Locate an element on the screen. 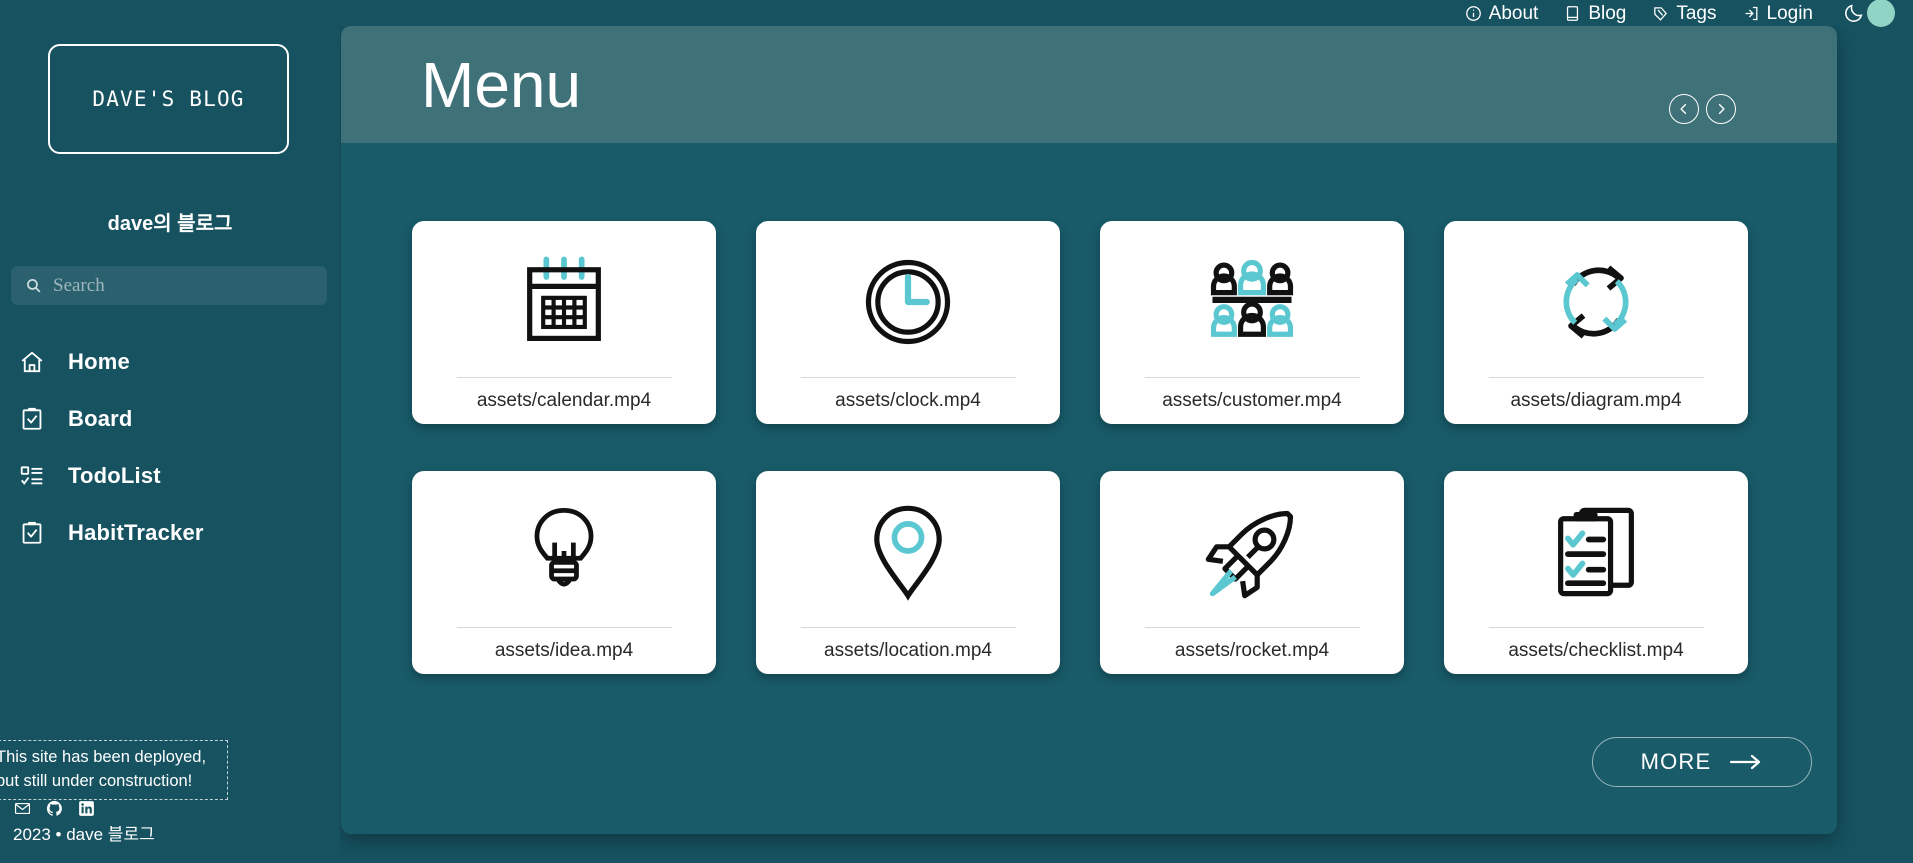 The width and height of the screenshot is (1913, 863). diagram-icon is located at coordinates (1596, 302).